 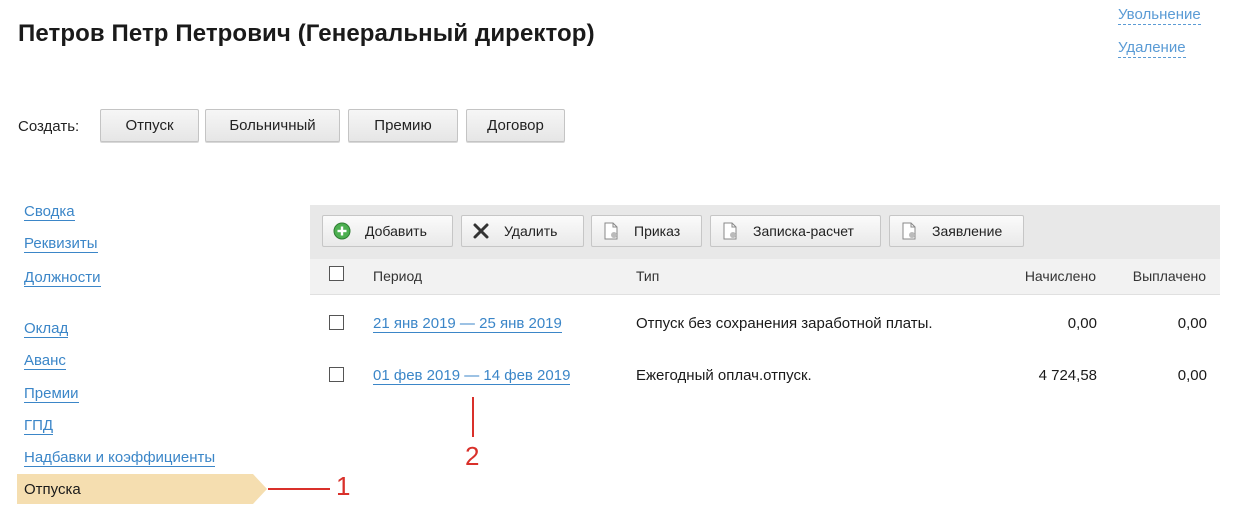 I want to click on close-icon, so click(x=481, y=231).